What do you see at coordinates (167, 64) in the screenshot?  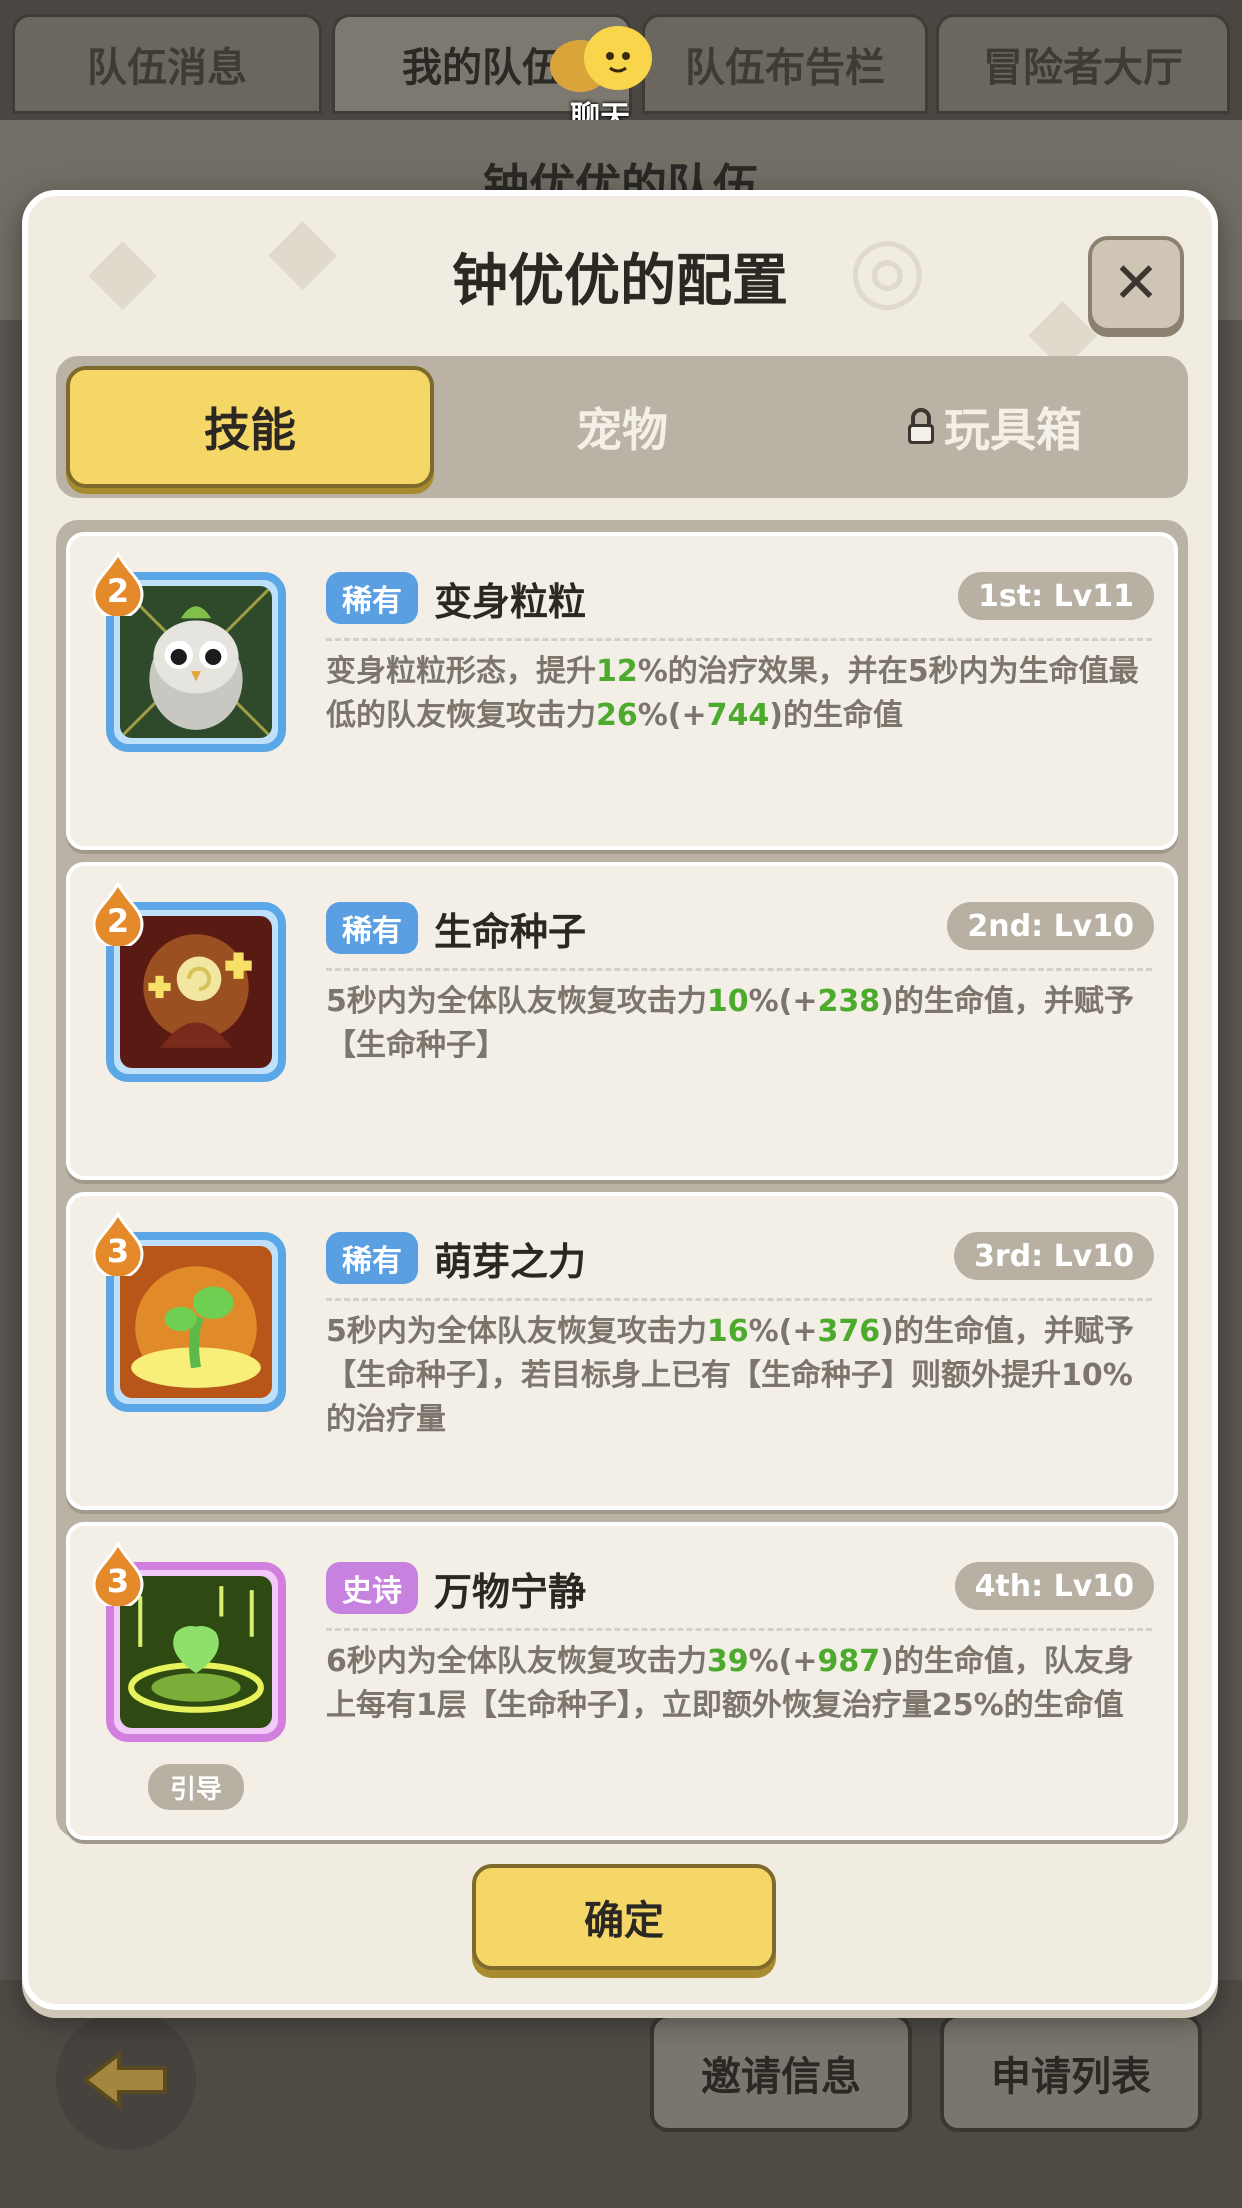 I see `tab-team-messages: 队伍消息` at bounding box center [167, 64].